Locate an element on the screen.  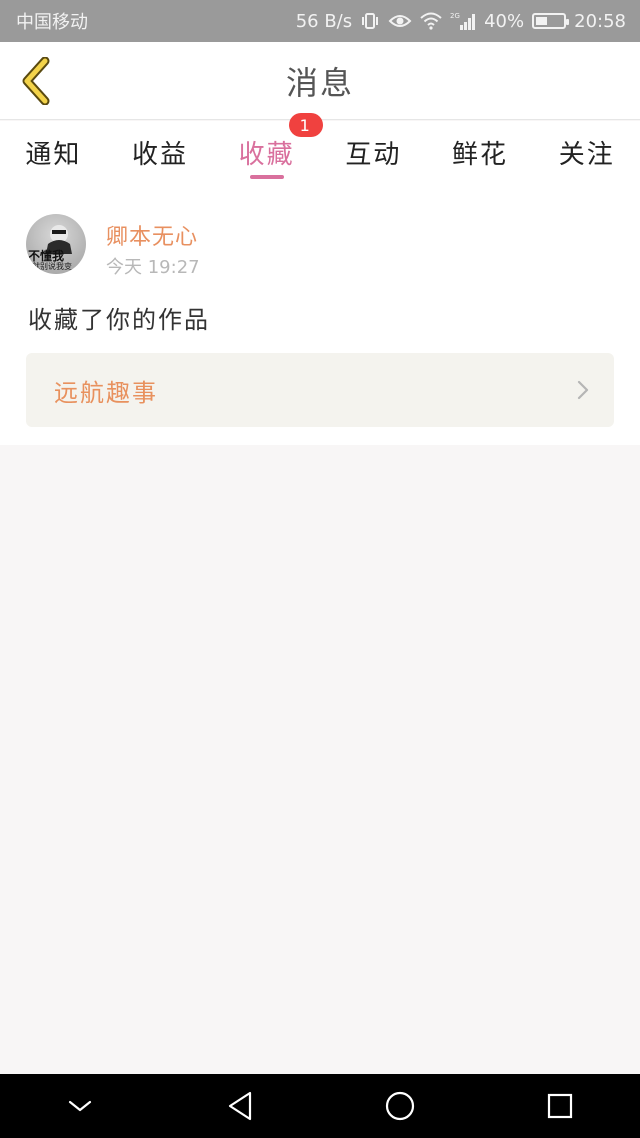
nav-back-button is located at coordinates (240, 1106).